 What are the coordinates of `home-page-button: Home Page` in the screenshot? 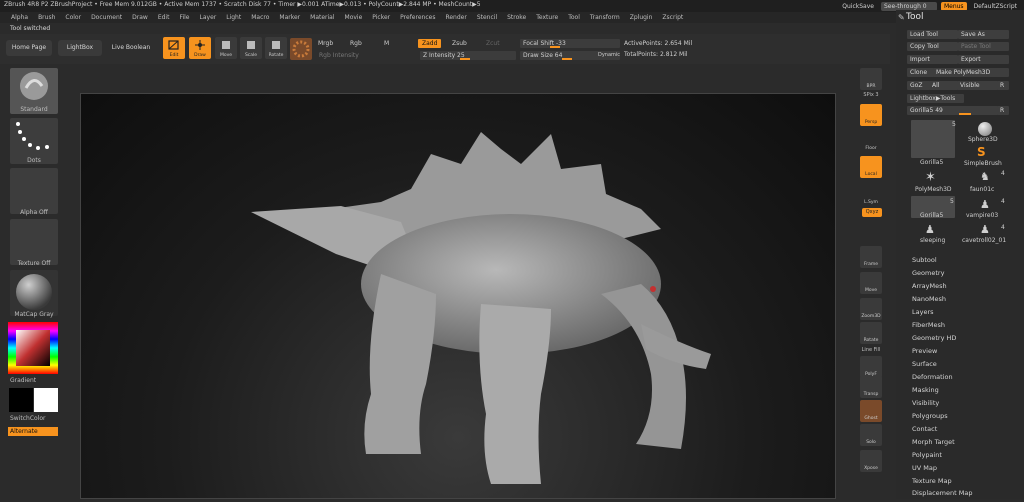 It's located at (29, 48).